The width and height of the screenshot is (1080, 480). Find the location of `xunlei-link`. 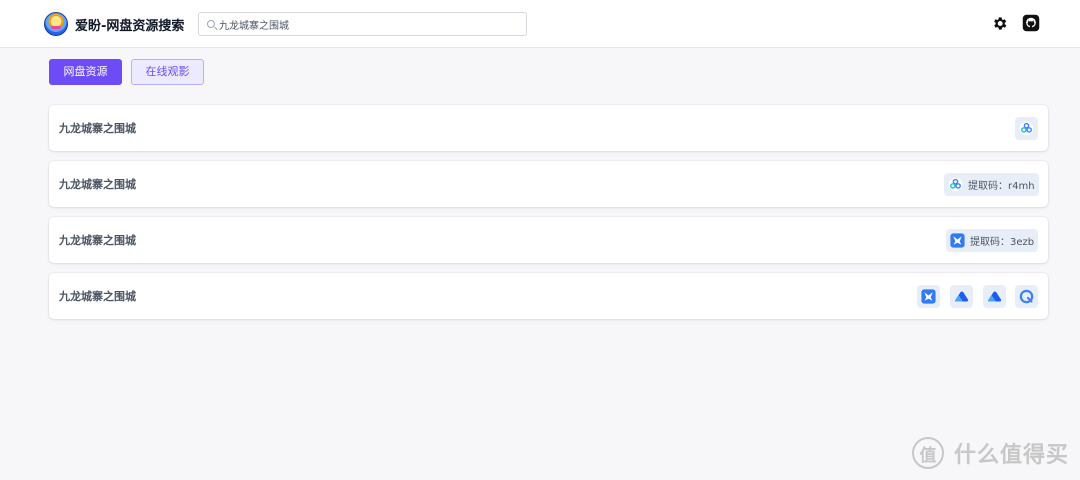

xunlei-link is located at coordinates (928, 296).